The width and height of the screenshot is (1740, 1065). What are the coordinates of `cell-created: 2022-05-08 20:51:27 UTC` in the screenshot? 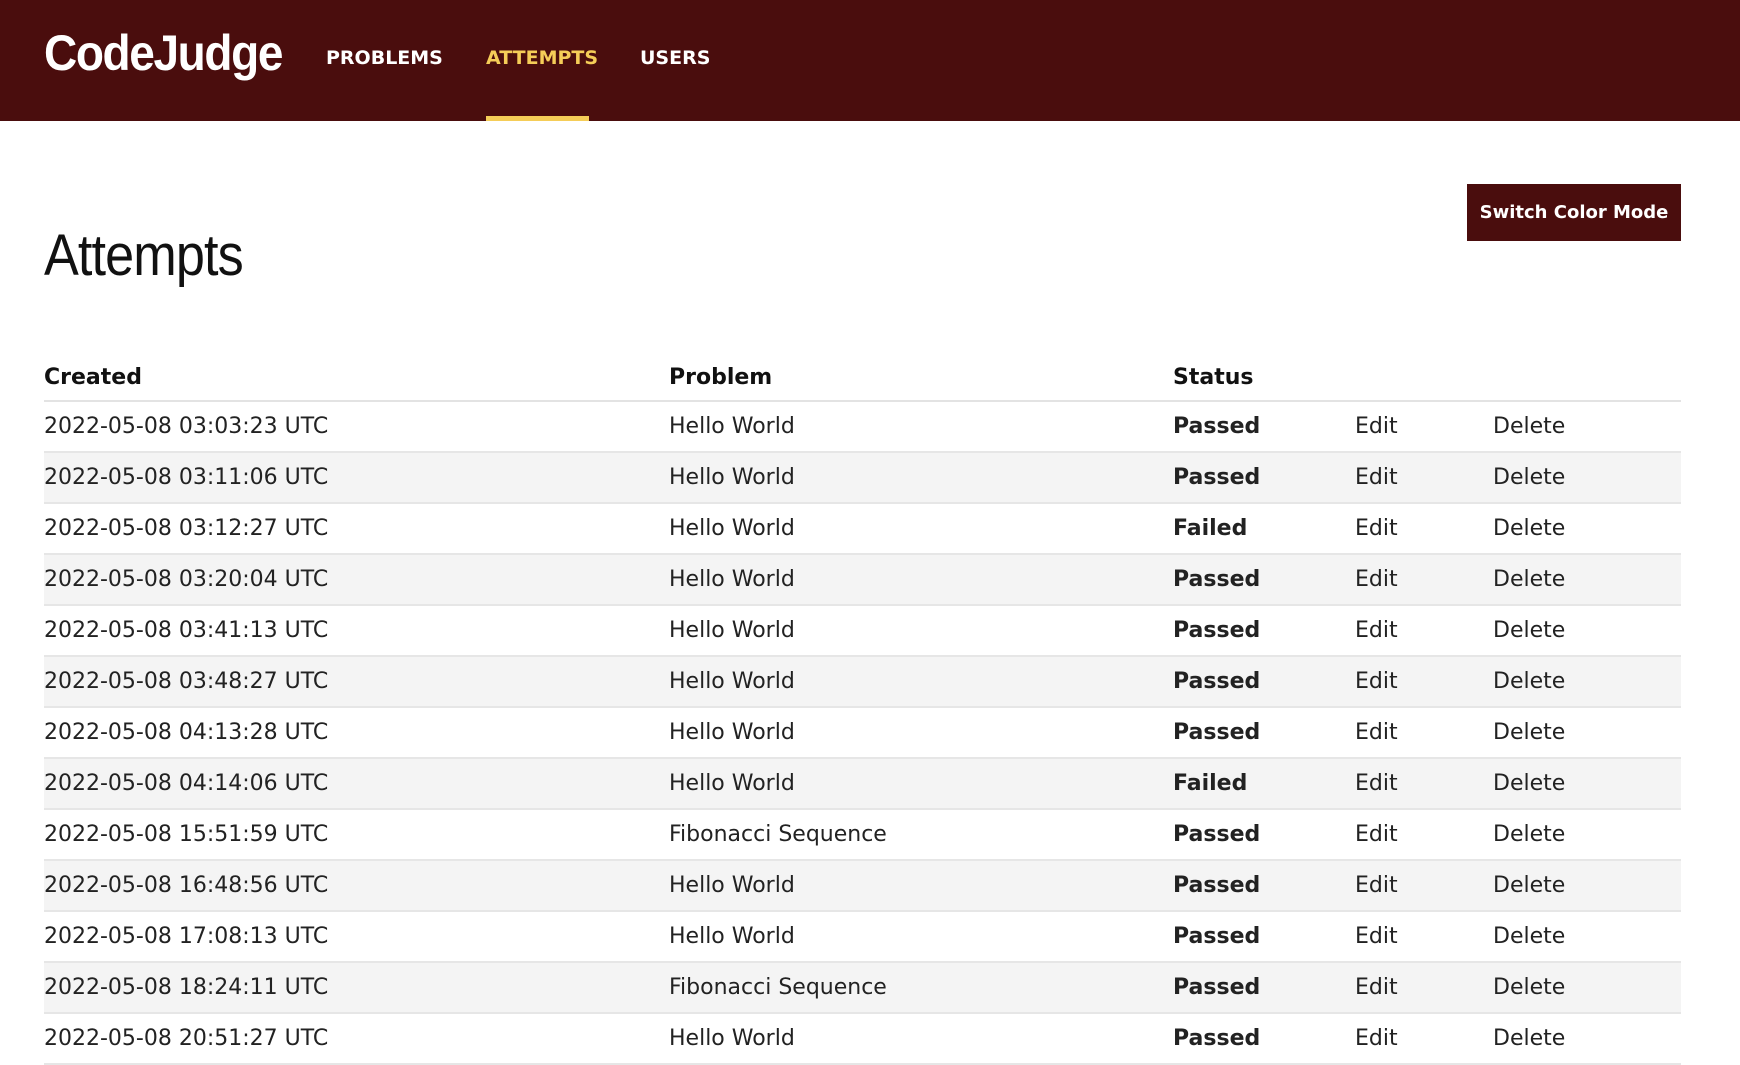 It's located at (356, 1039).